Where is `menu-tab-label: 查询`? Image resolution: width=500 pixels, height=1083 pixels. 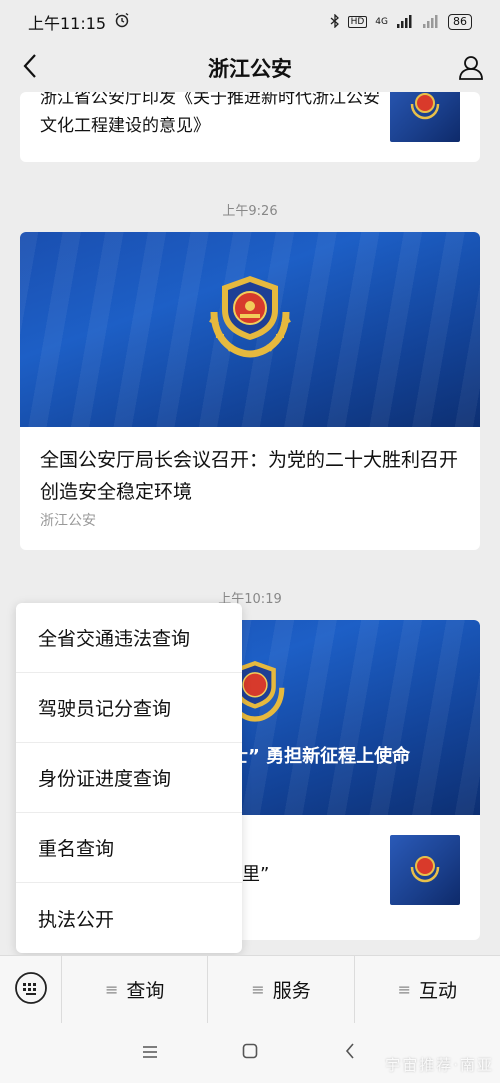
menu-tab-label: 查询 is located at coordinates (145, 991).